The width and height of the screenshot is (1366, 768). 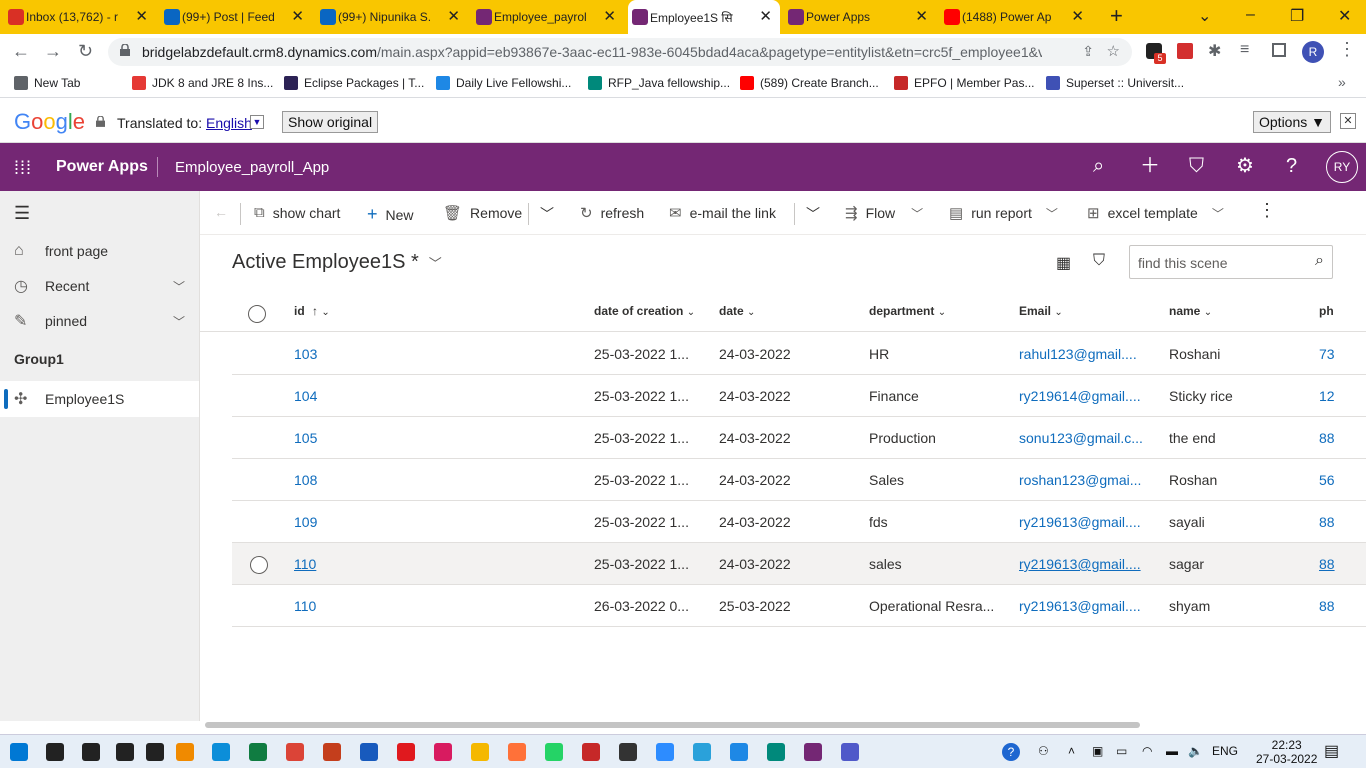 What do you see at coordinates (229, 123) in the screenshot?
I see `translate-language-link: English` at bounding box center [229, 123].